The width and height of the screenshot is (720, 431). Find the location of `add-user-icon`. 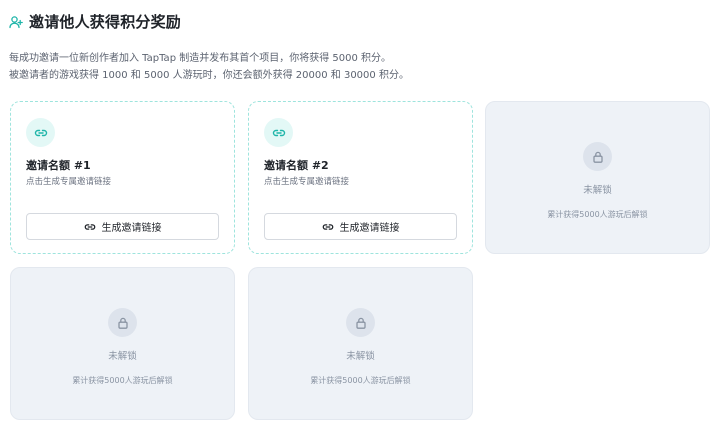

add-user-icon is located at coordinates (16, 22).